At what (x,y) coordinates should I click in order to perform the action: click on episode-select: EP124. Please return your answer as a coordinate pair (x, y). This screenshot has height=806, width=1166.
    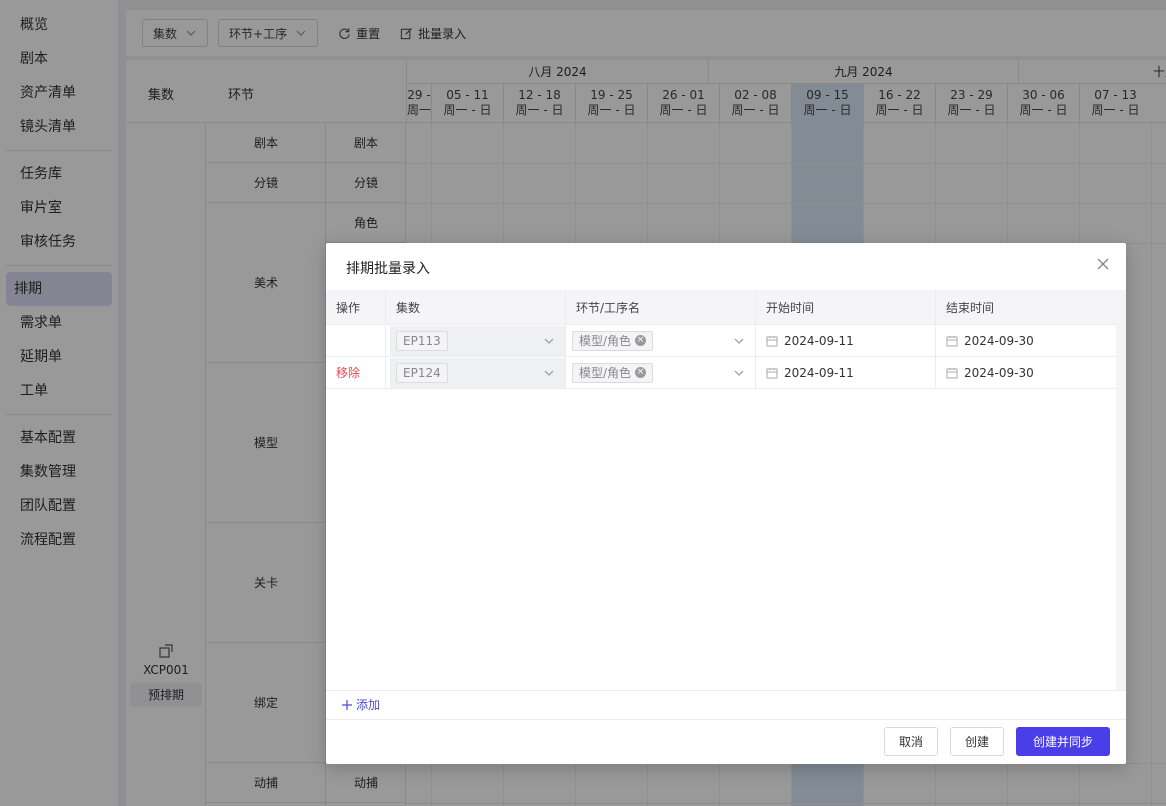
    Looking at the image, I should click on (477, 372).